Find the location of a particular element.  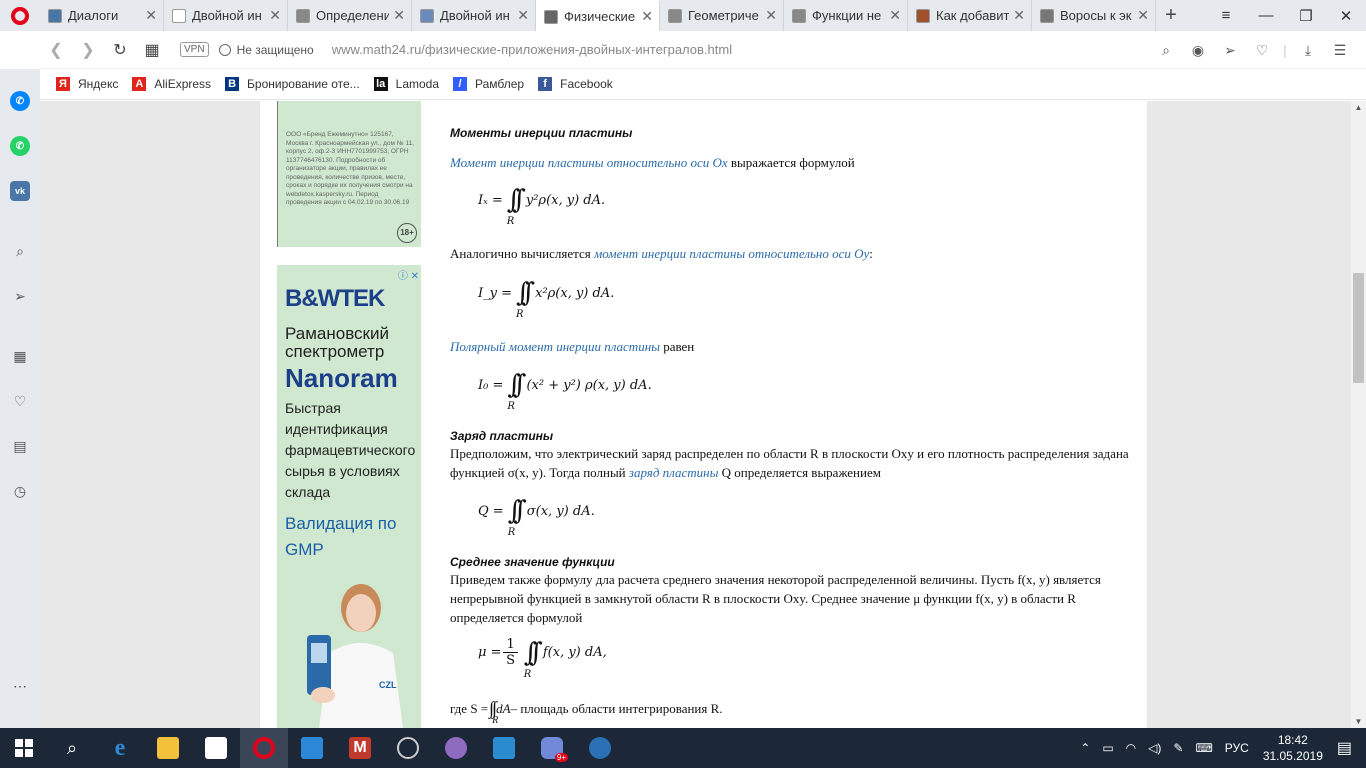

security-indicator: Не защищено is located at coordinates (266, 50).